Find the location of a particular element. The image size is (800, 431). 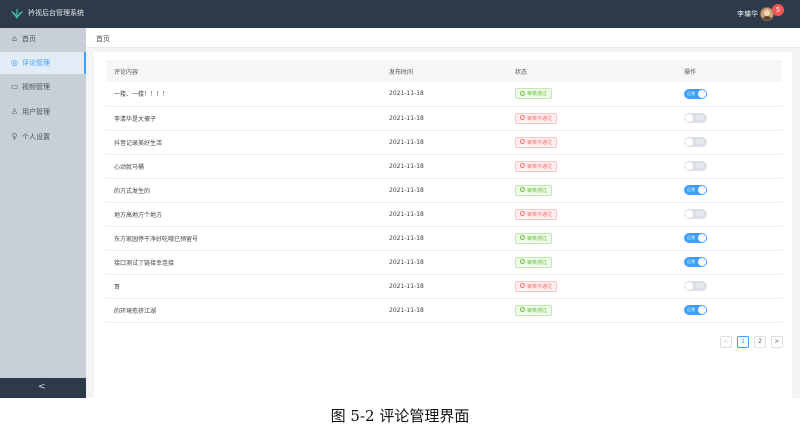

sidebar-item-label: 用户管理 is located at coordinates (36, 112).